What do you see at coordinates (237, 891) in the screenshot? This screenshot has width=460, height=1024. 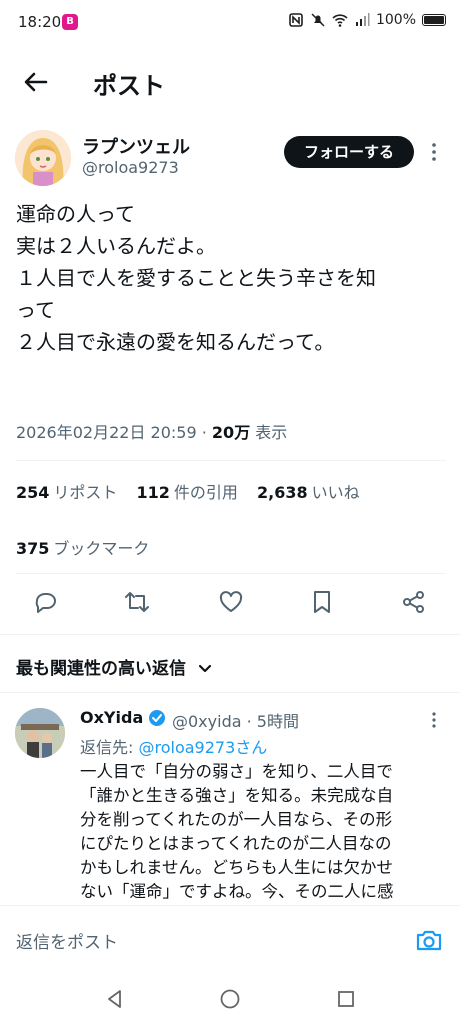 I see `reply-text-line: ない「運命」ですよね。今、その二人に感` at bounding box center [237, 891].